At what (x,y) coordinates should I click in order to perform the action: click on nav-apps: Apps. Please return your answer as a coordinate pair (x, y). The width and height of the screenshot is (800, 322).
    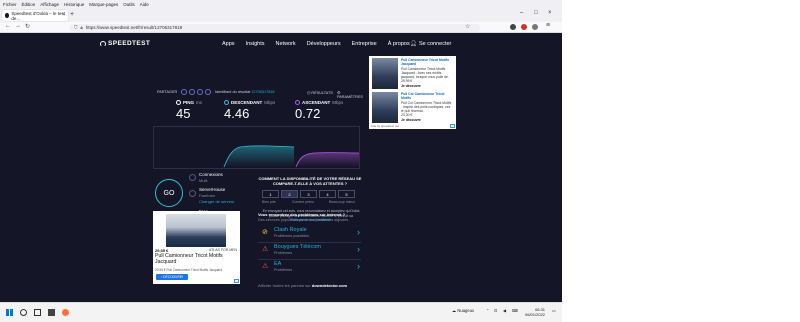
    Looking at the image, I should click on (228, 44).